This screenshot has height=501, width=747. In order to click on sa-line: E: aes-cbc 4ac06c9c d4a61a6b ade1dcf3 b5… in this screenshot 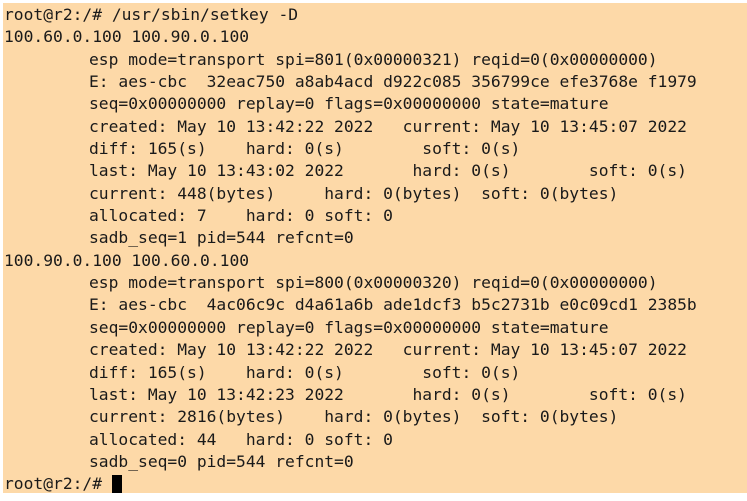, I will do `click(393, 305)`.